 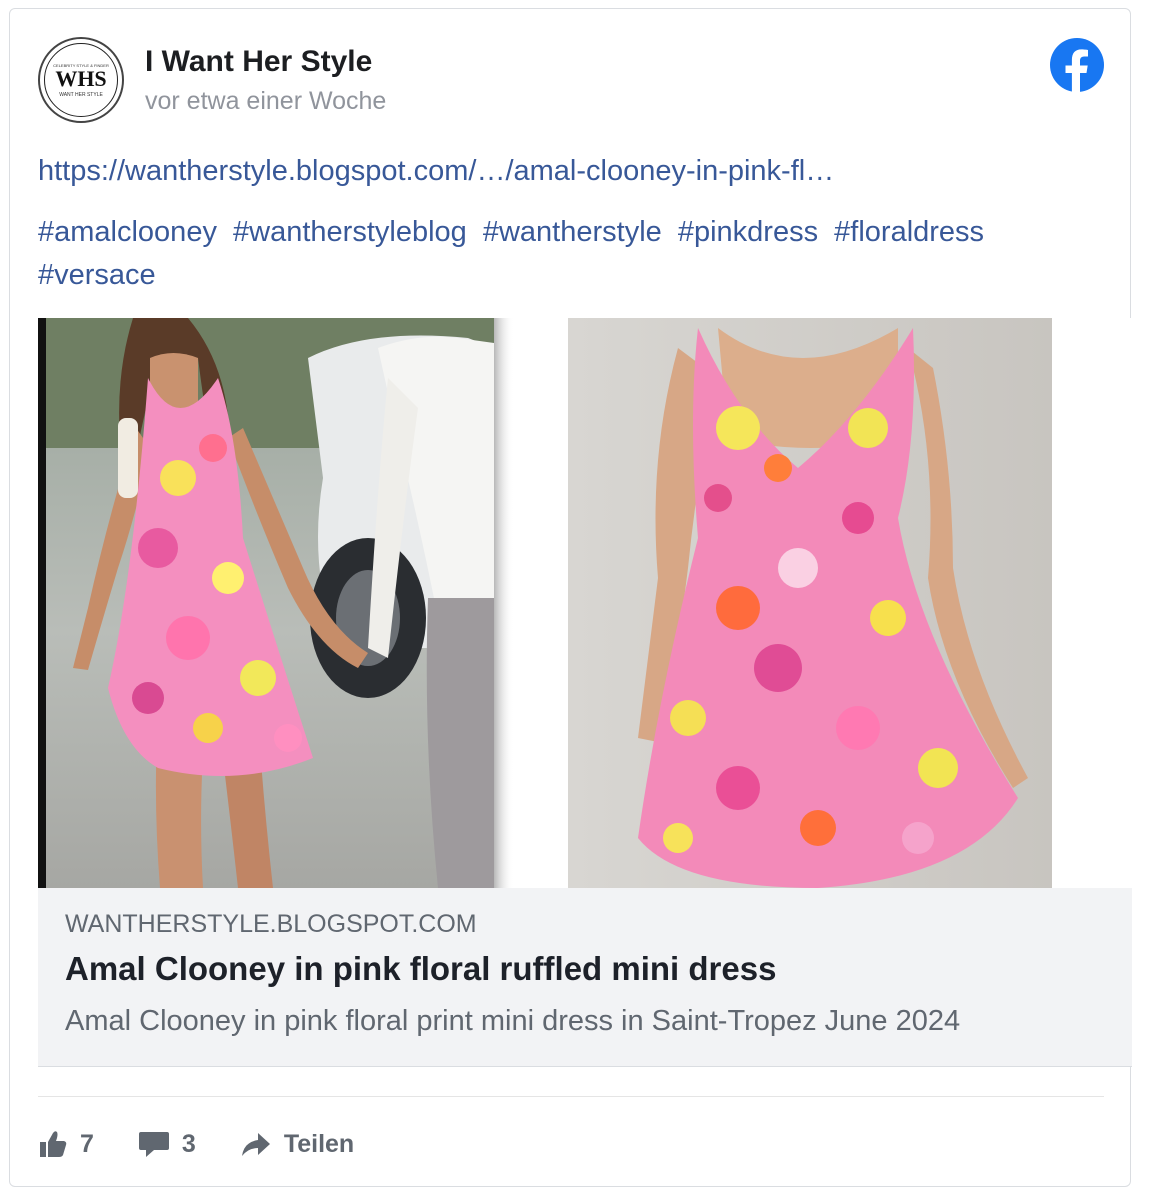 What do you see at coordinates (127, 232) in the screenshot?
I see `hashtag-amalclooney: #amalclooney` at bounding box center [127, 232].